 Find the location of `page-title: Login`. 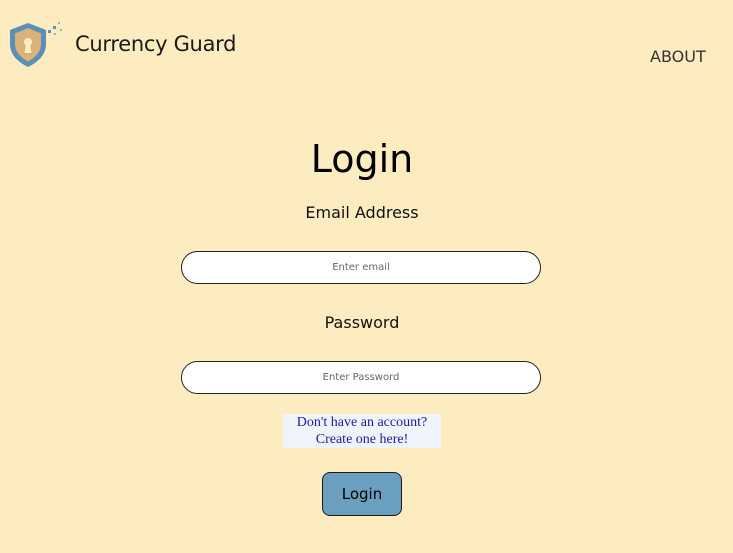

page-title: Login is located at coordinates (362, 159).